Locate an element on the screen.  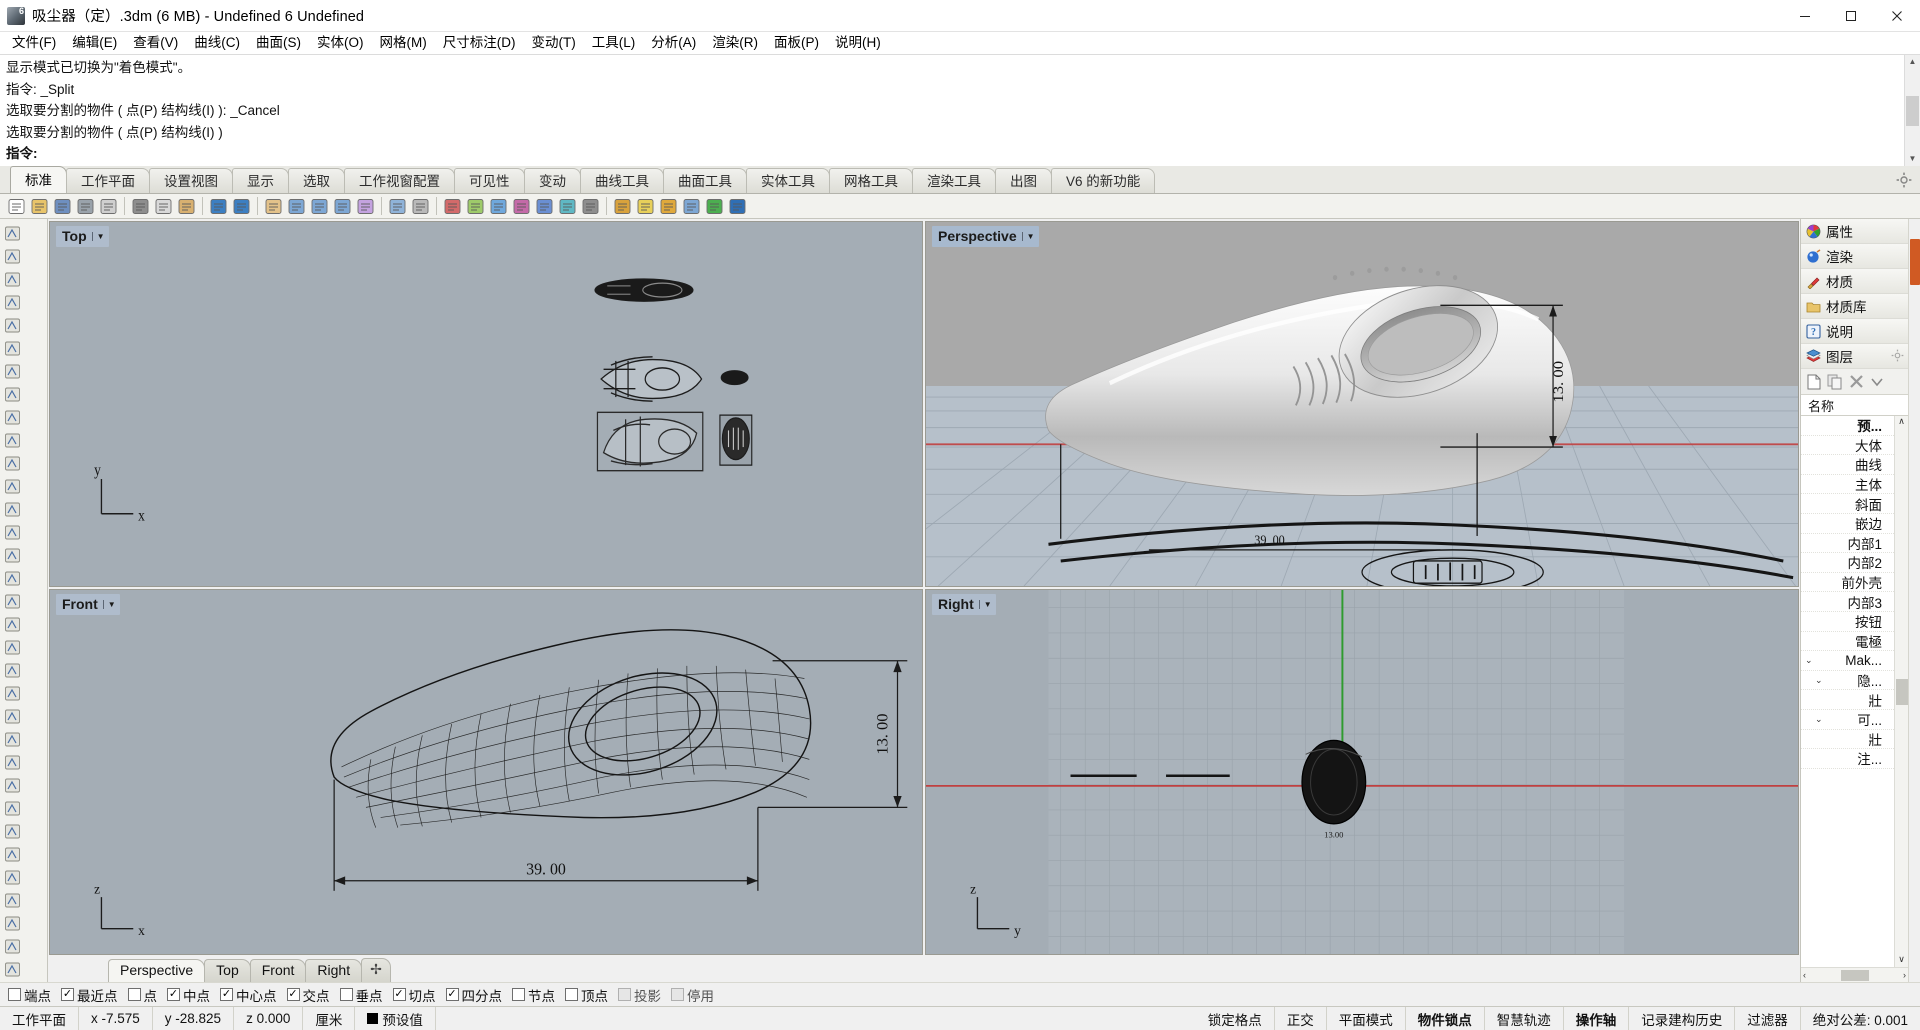
osnap-四分点: ✓ 四分点 is located at coordinates (473, 995).